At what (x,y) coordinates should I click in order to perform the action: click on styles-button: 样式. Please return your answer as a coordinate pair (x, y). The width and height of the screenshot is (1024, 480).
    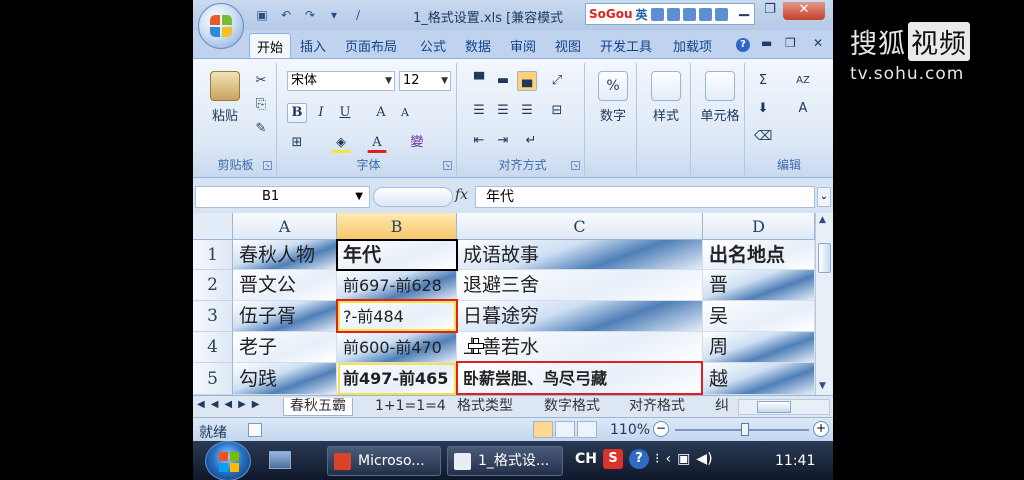
    Looking at the image, I should click on (666, 97).